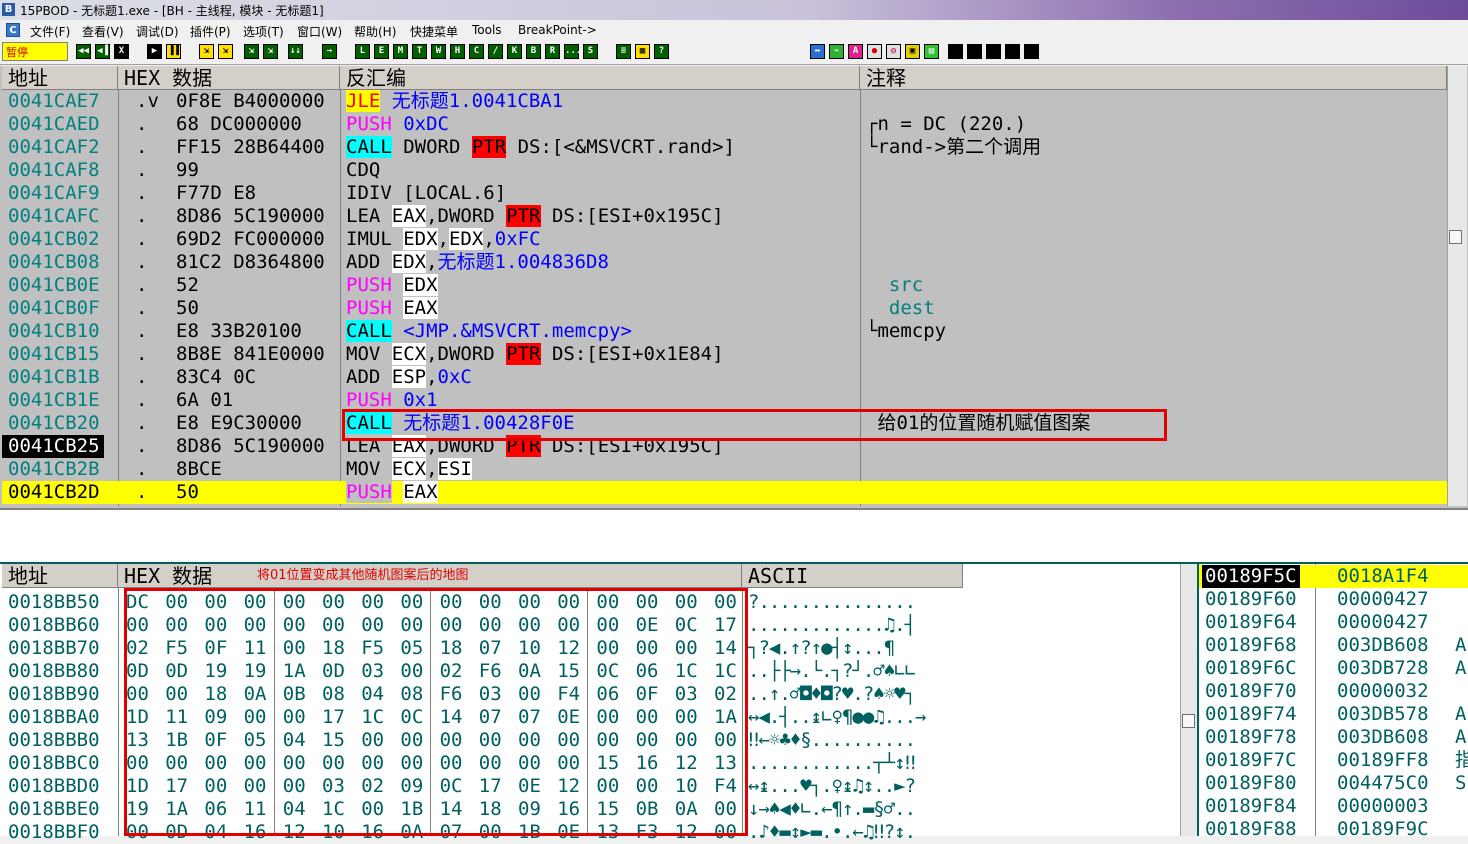 Image resolution: width=1468 pixels, height=844 pixels. What do you see at coordinates (552, 51) in the screenshot?
I see `references-button: R` at bounding box center [552, 51].